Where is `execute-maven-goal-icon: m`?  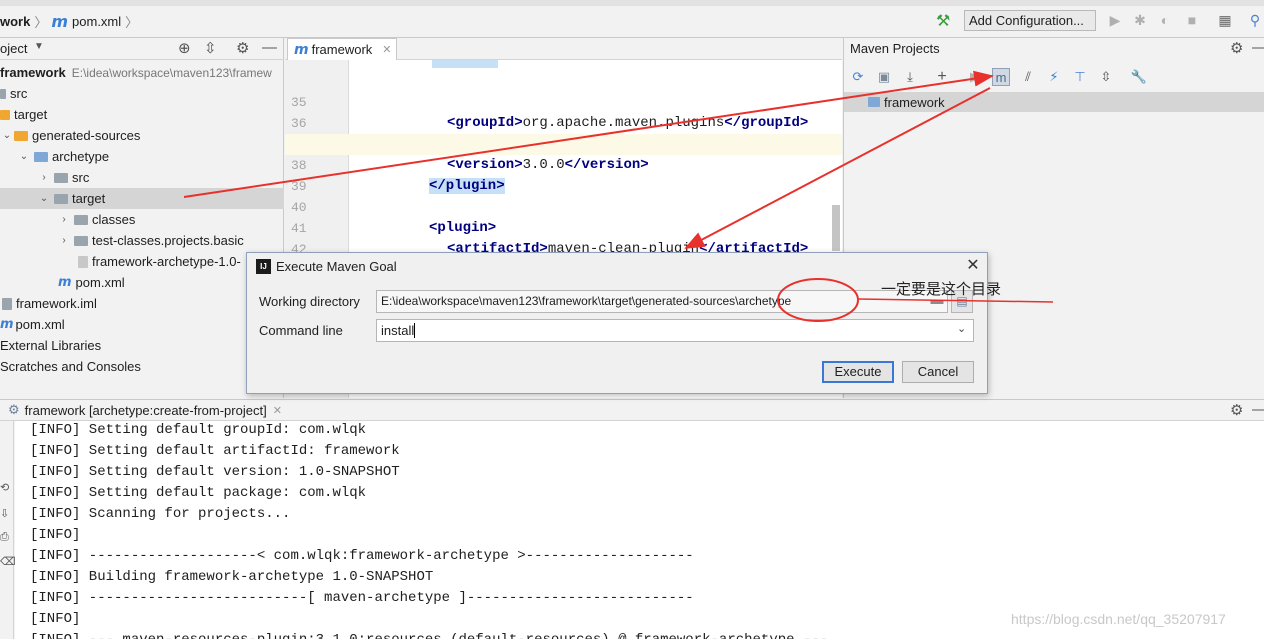 execute-maven-goal-icon: m is located at coordinates (1001, 77).